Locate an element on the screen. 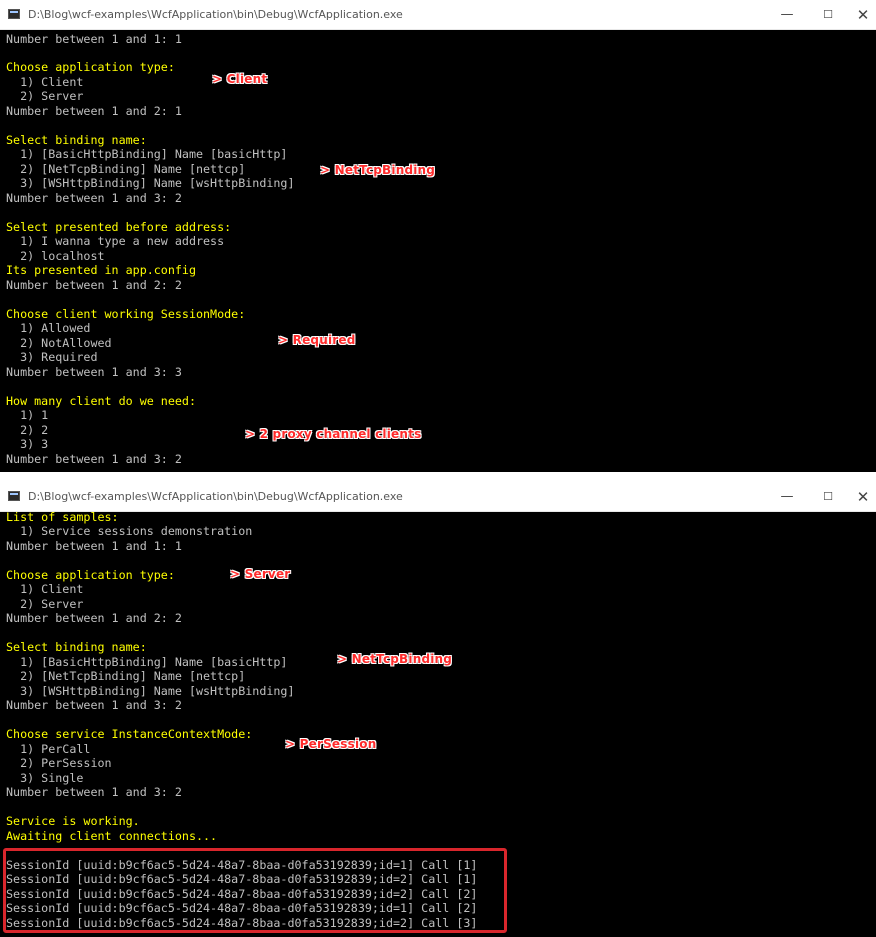 This screenshot has width=876, height=937. annotation-server: > Server is located at coordinates (260, 574).